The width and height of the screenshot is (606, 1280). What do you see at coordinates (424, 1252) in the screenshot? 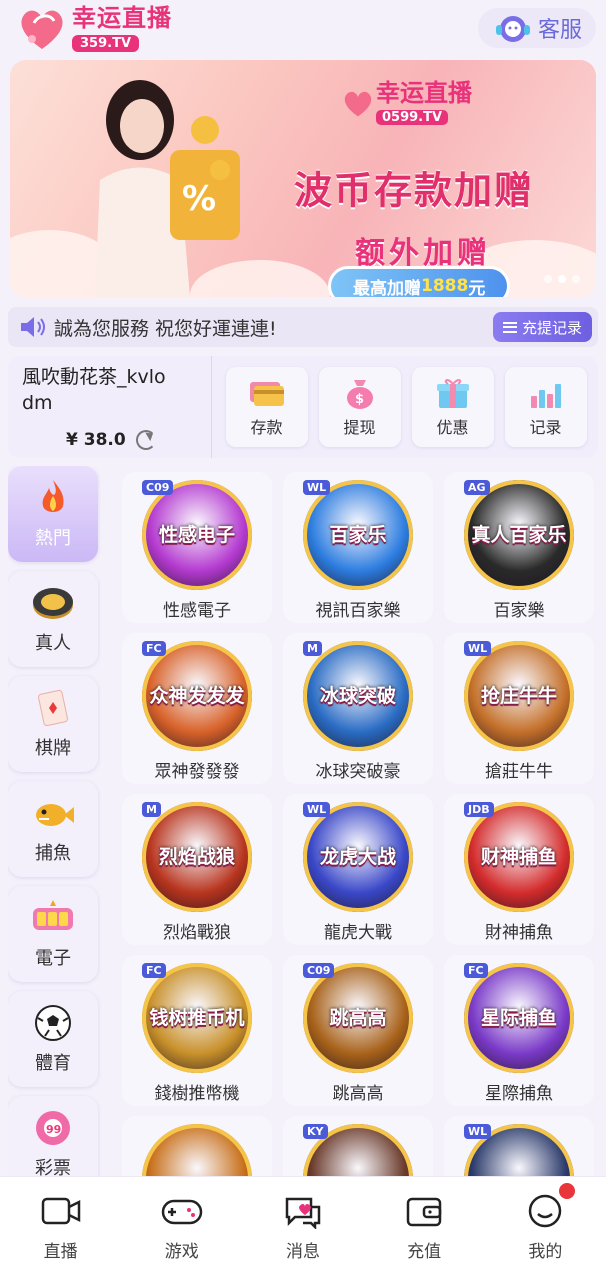
I see `nav-label: 充值` at bounding box center [424, 1252].